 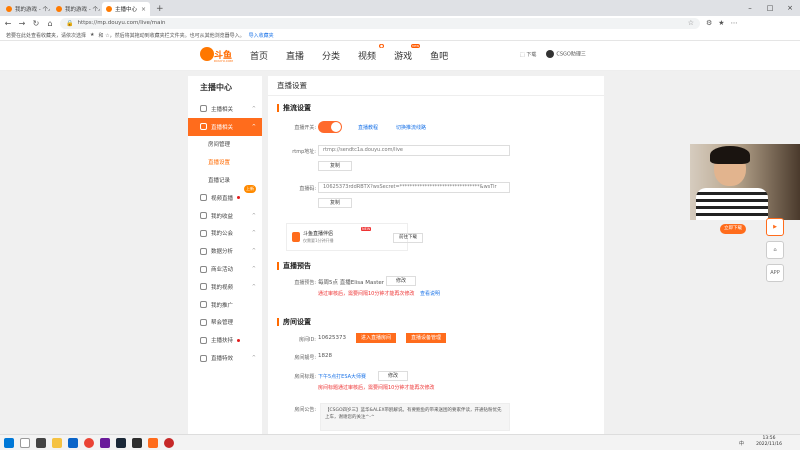 What do you see at coordinates (775, 273) in the screenshot?
I see `app-float-icon: APP` at bounding box center [775, 273].